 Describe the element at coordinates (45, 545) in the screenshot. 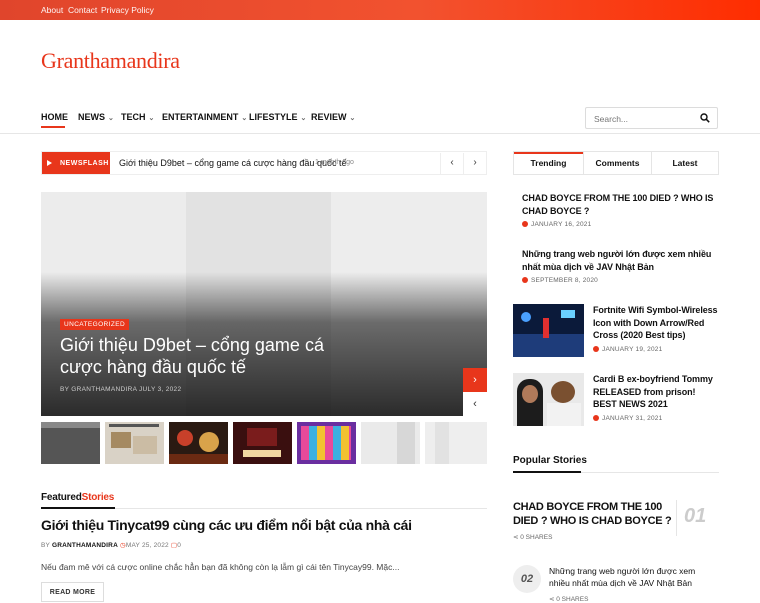

I see `featured-by: BY` at that location.